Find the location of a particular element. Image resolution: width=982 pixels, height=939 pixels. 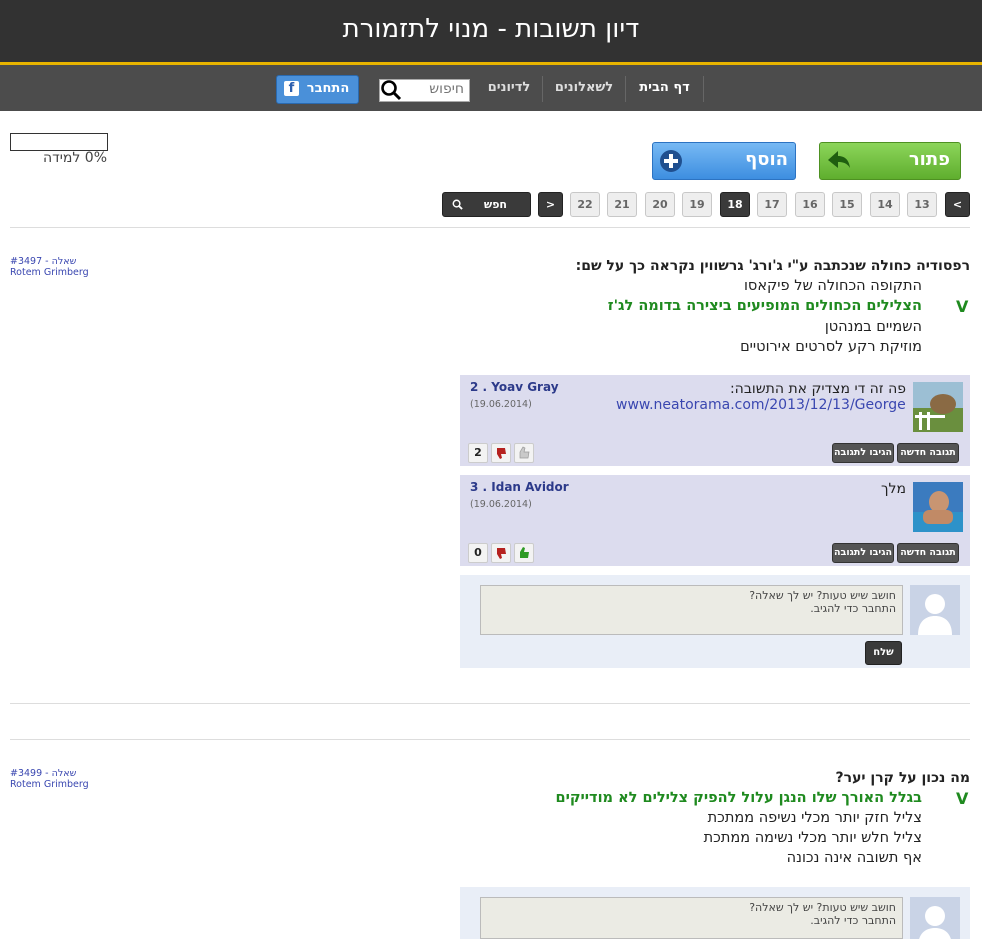

answer-option: מוזיקת רקע לסרטים אירוטיים is located at coordinates (831, 347).